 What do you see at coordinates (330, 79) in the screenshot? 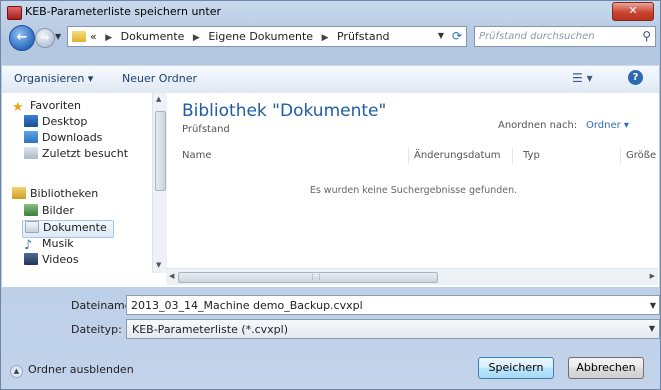
I see `command-bar: Organisieren ▾ Neuer Ordner ☰ ▾ ?` at bounding box center [330, 79].